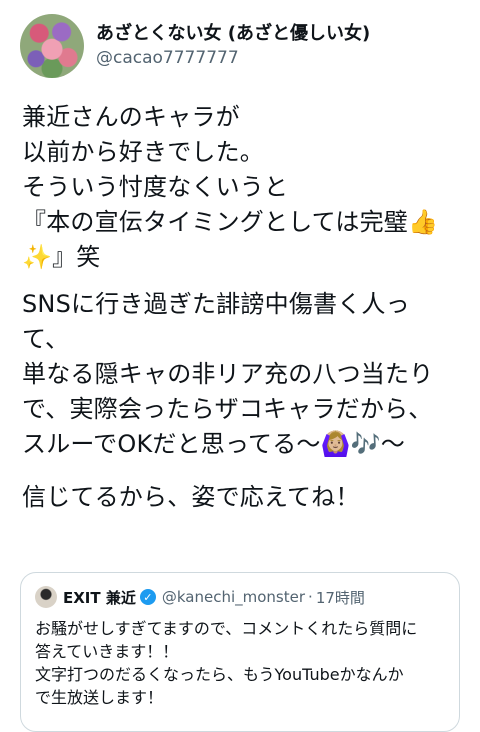 This screenshot has width=480, height=732. Describe the element at coordinates (99, 597) in the screenshot. I see `quoted-author-name: EXIT 兼近` at that location.